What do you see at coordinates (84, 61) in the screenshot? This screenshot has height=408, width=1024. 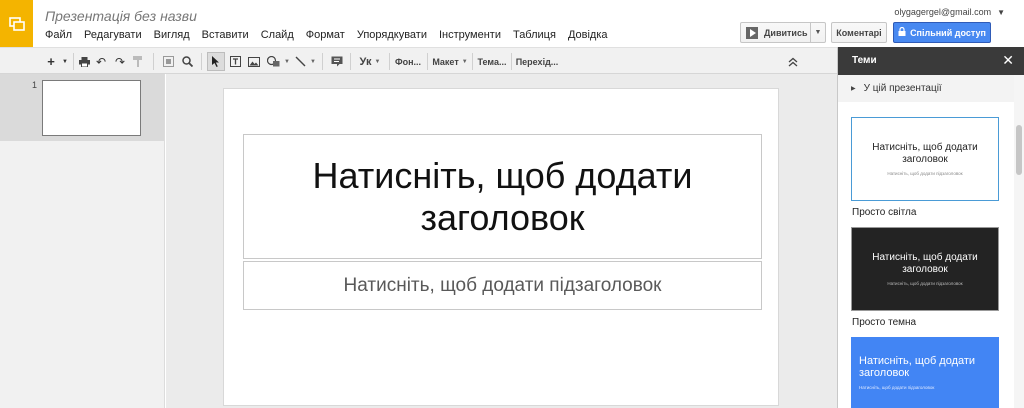 I see `print-icon` at bounding box center [84, 61].